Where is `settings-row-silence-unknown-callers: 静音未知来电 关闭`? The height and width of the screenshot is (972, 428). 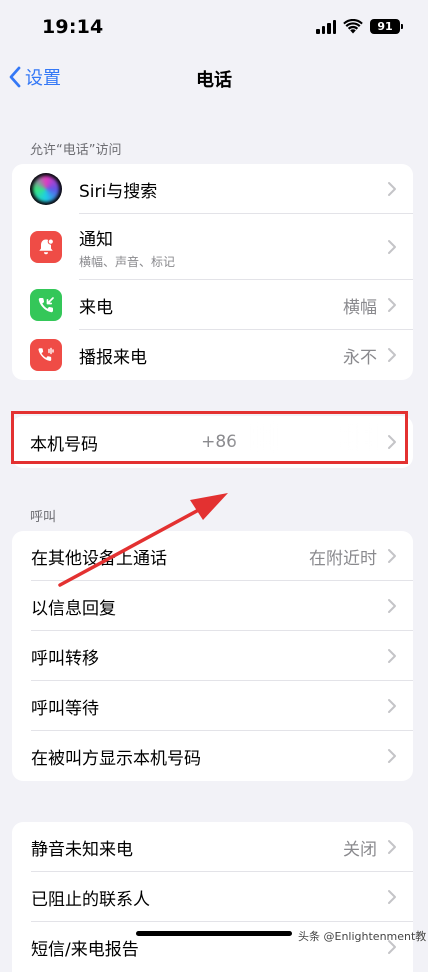 settings-row-silence-unknown-callers: 静音未知来电 关闭 is located at coordinates (212, 847).